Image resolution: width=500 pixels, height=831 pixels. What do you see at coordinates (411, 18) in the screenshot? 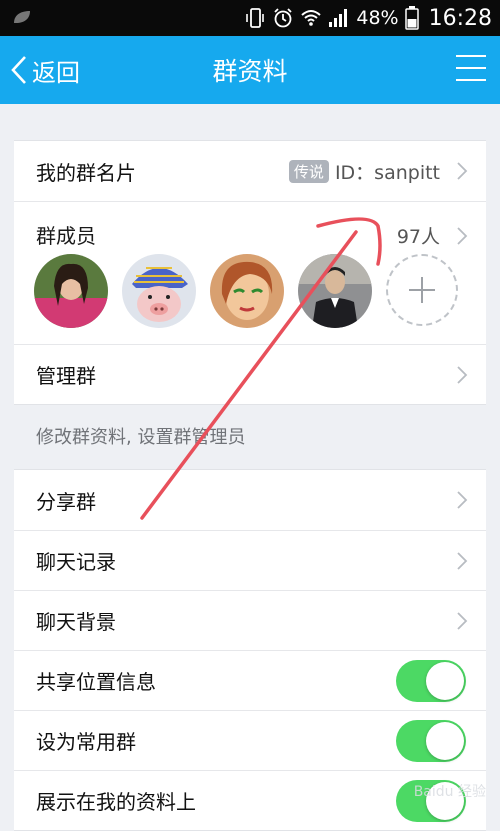
I see `battery-icon` at bounding box center [411, 18].